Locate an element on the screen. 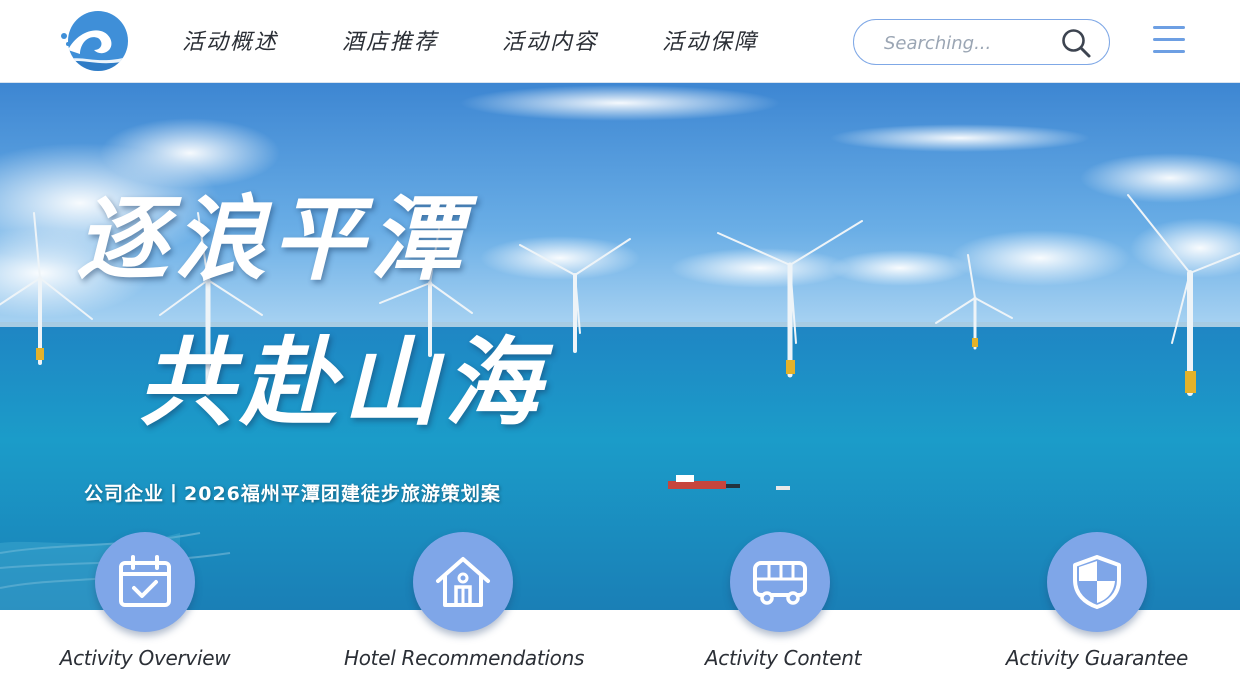  shield-icon is located at coordinates (1097, 582).